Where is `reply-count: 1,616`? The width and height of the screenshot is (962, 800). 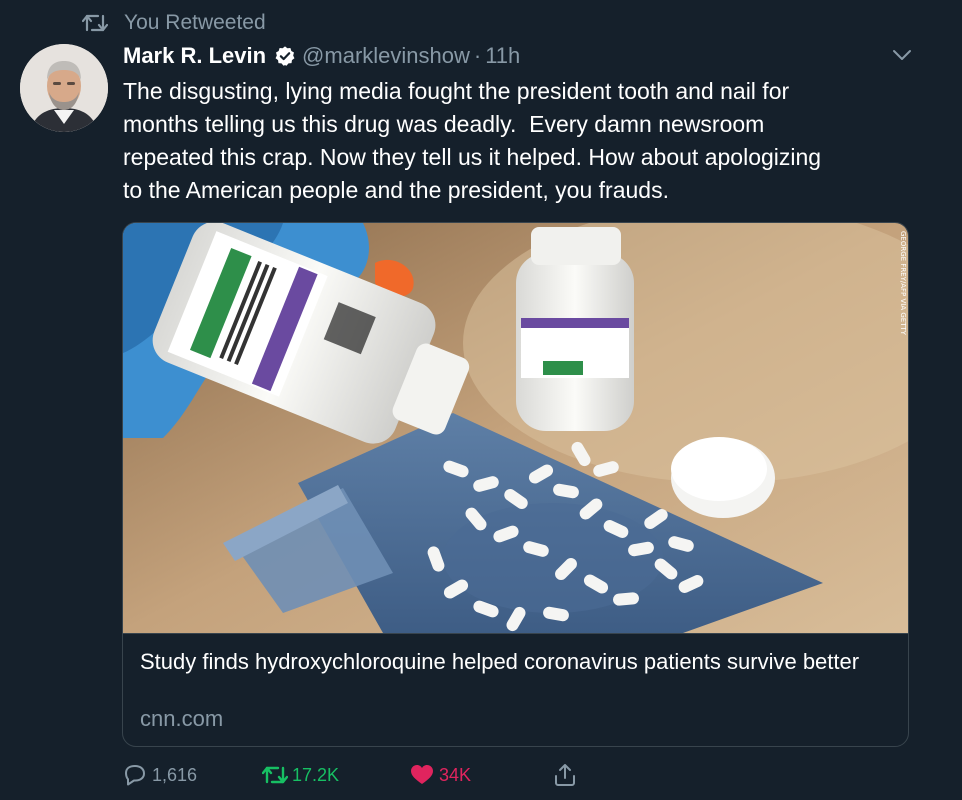 reply-count: 1,616 is located at coordinates (175, 774).